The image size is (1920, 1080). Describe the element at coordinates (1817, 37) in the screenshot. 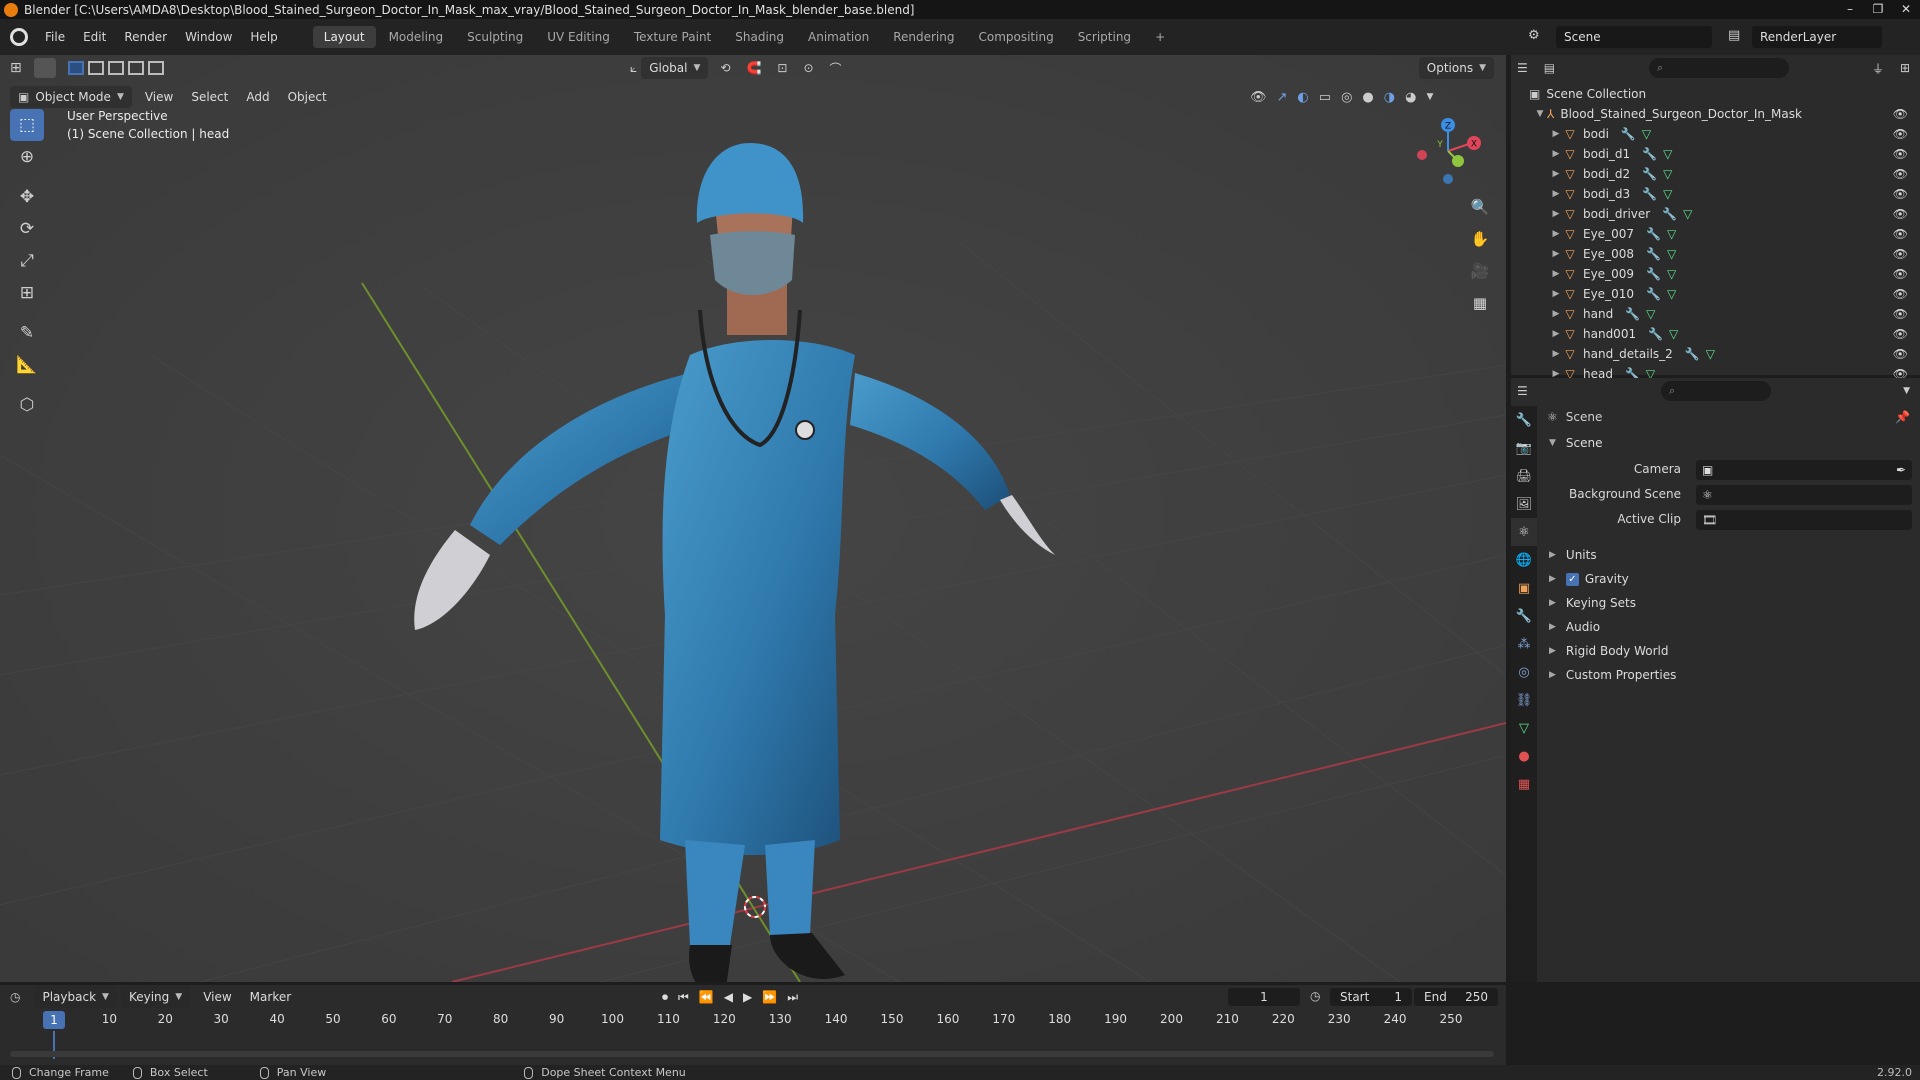

I see `view-layer-selector: RenderLayer` at that location.